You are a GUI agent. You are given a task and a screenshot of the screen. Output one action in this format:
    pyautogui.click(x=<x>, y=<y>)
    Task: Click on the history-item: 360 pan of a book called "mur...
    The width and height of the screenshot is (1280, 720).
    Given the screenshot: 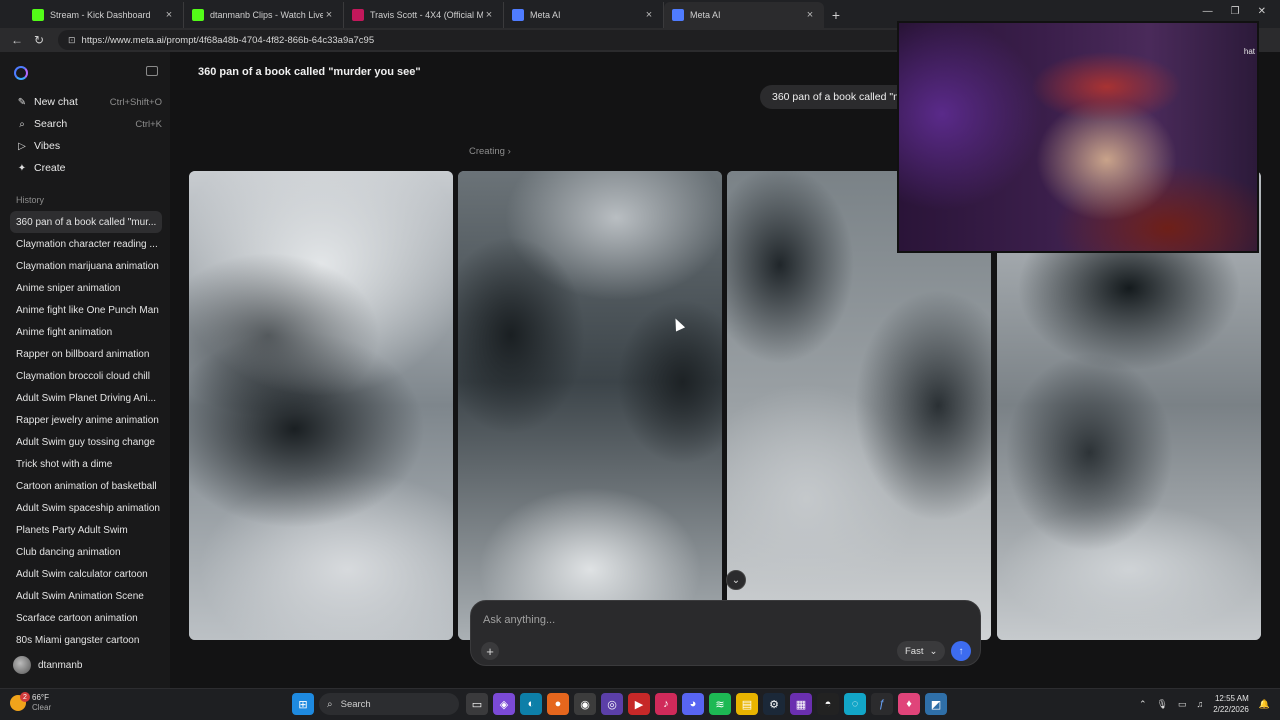 What is the action you would take?
    pyautogui.click(x=86, y=222)
    